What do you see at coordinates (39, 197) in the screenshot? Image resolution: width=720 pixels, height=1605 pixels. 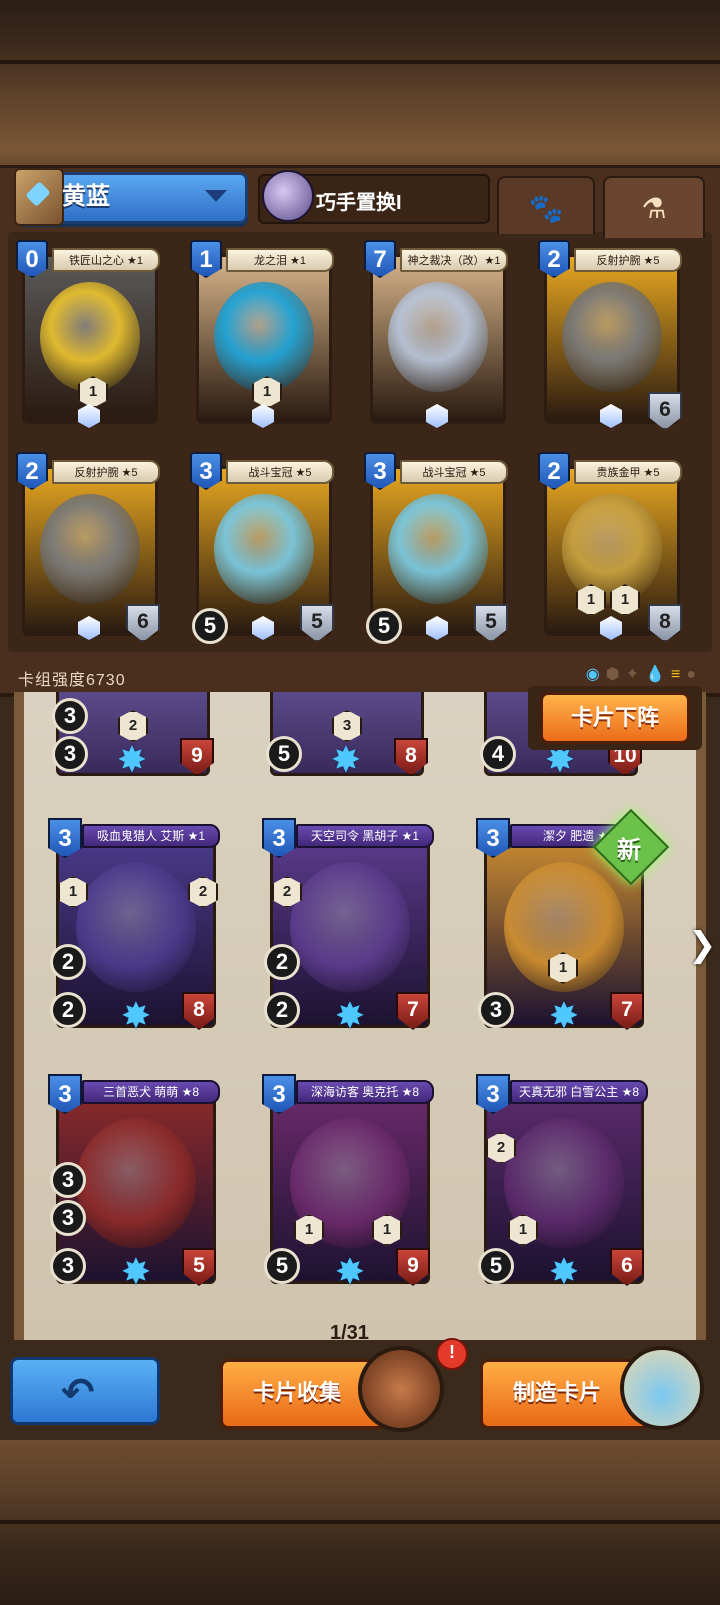 I see `deck-book-icon` at bounding box center [39, 197].